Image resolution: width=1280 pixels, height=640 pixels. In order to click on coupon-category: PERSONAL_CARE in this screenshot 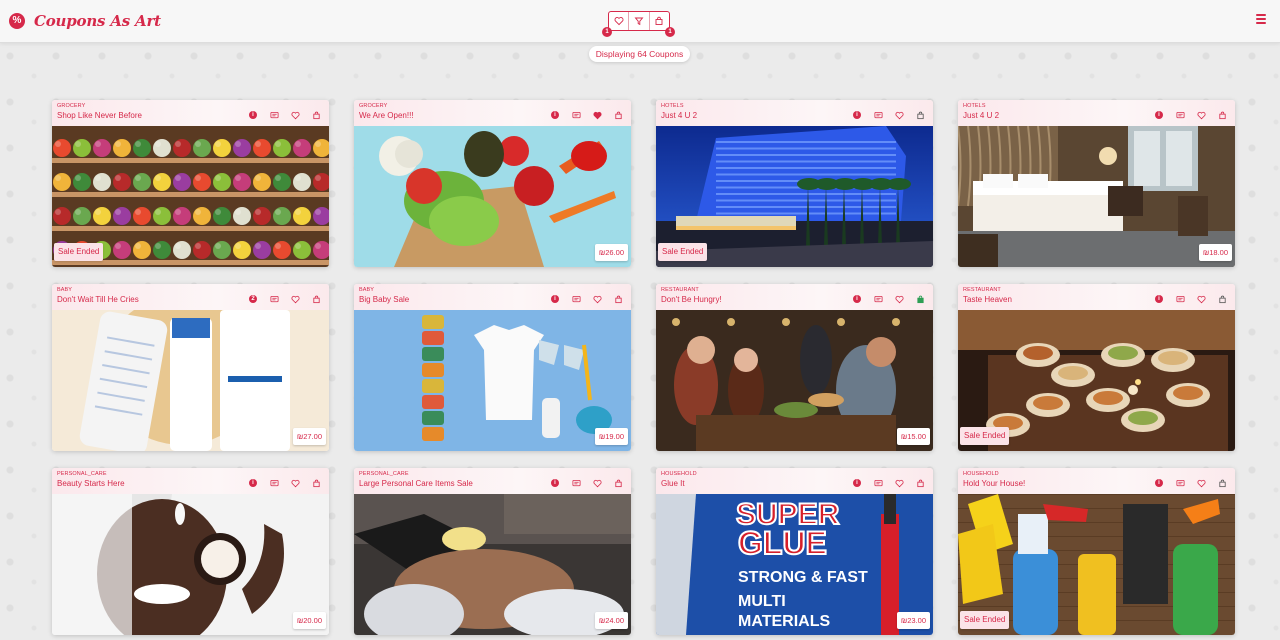, I will do `click(384, 474)`.